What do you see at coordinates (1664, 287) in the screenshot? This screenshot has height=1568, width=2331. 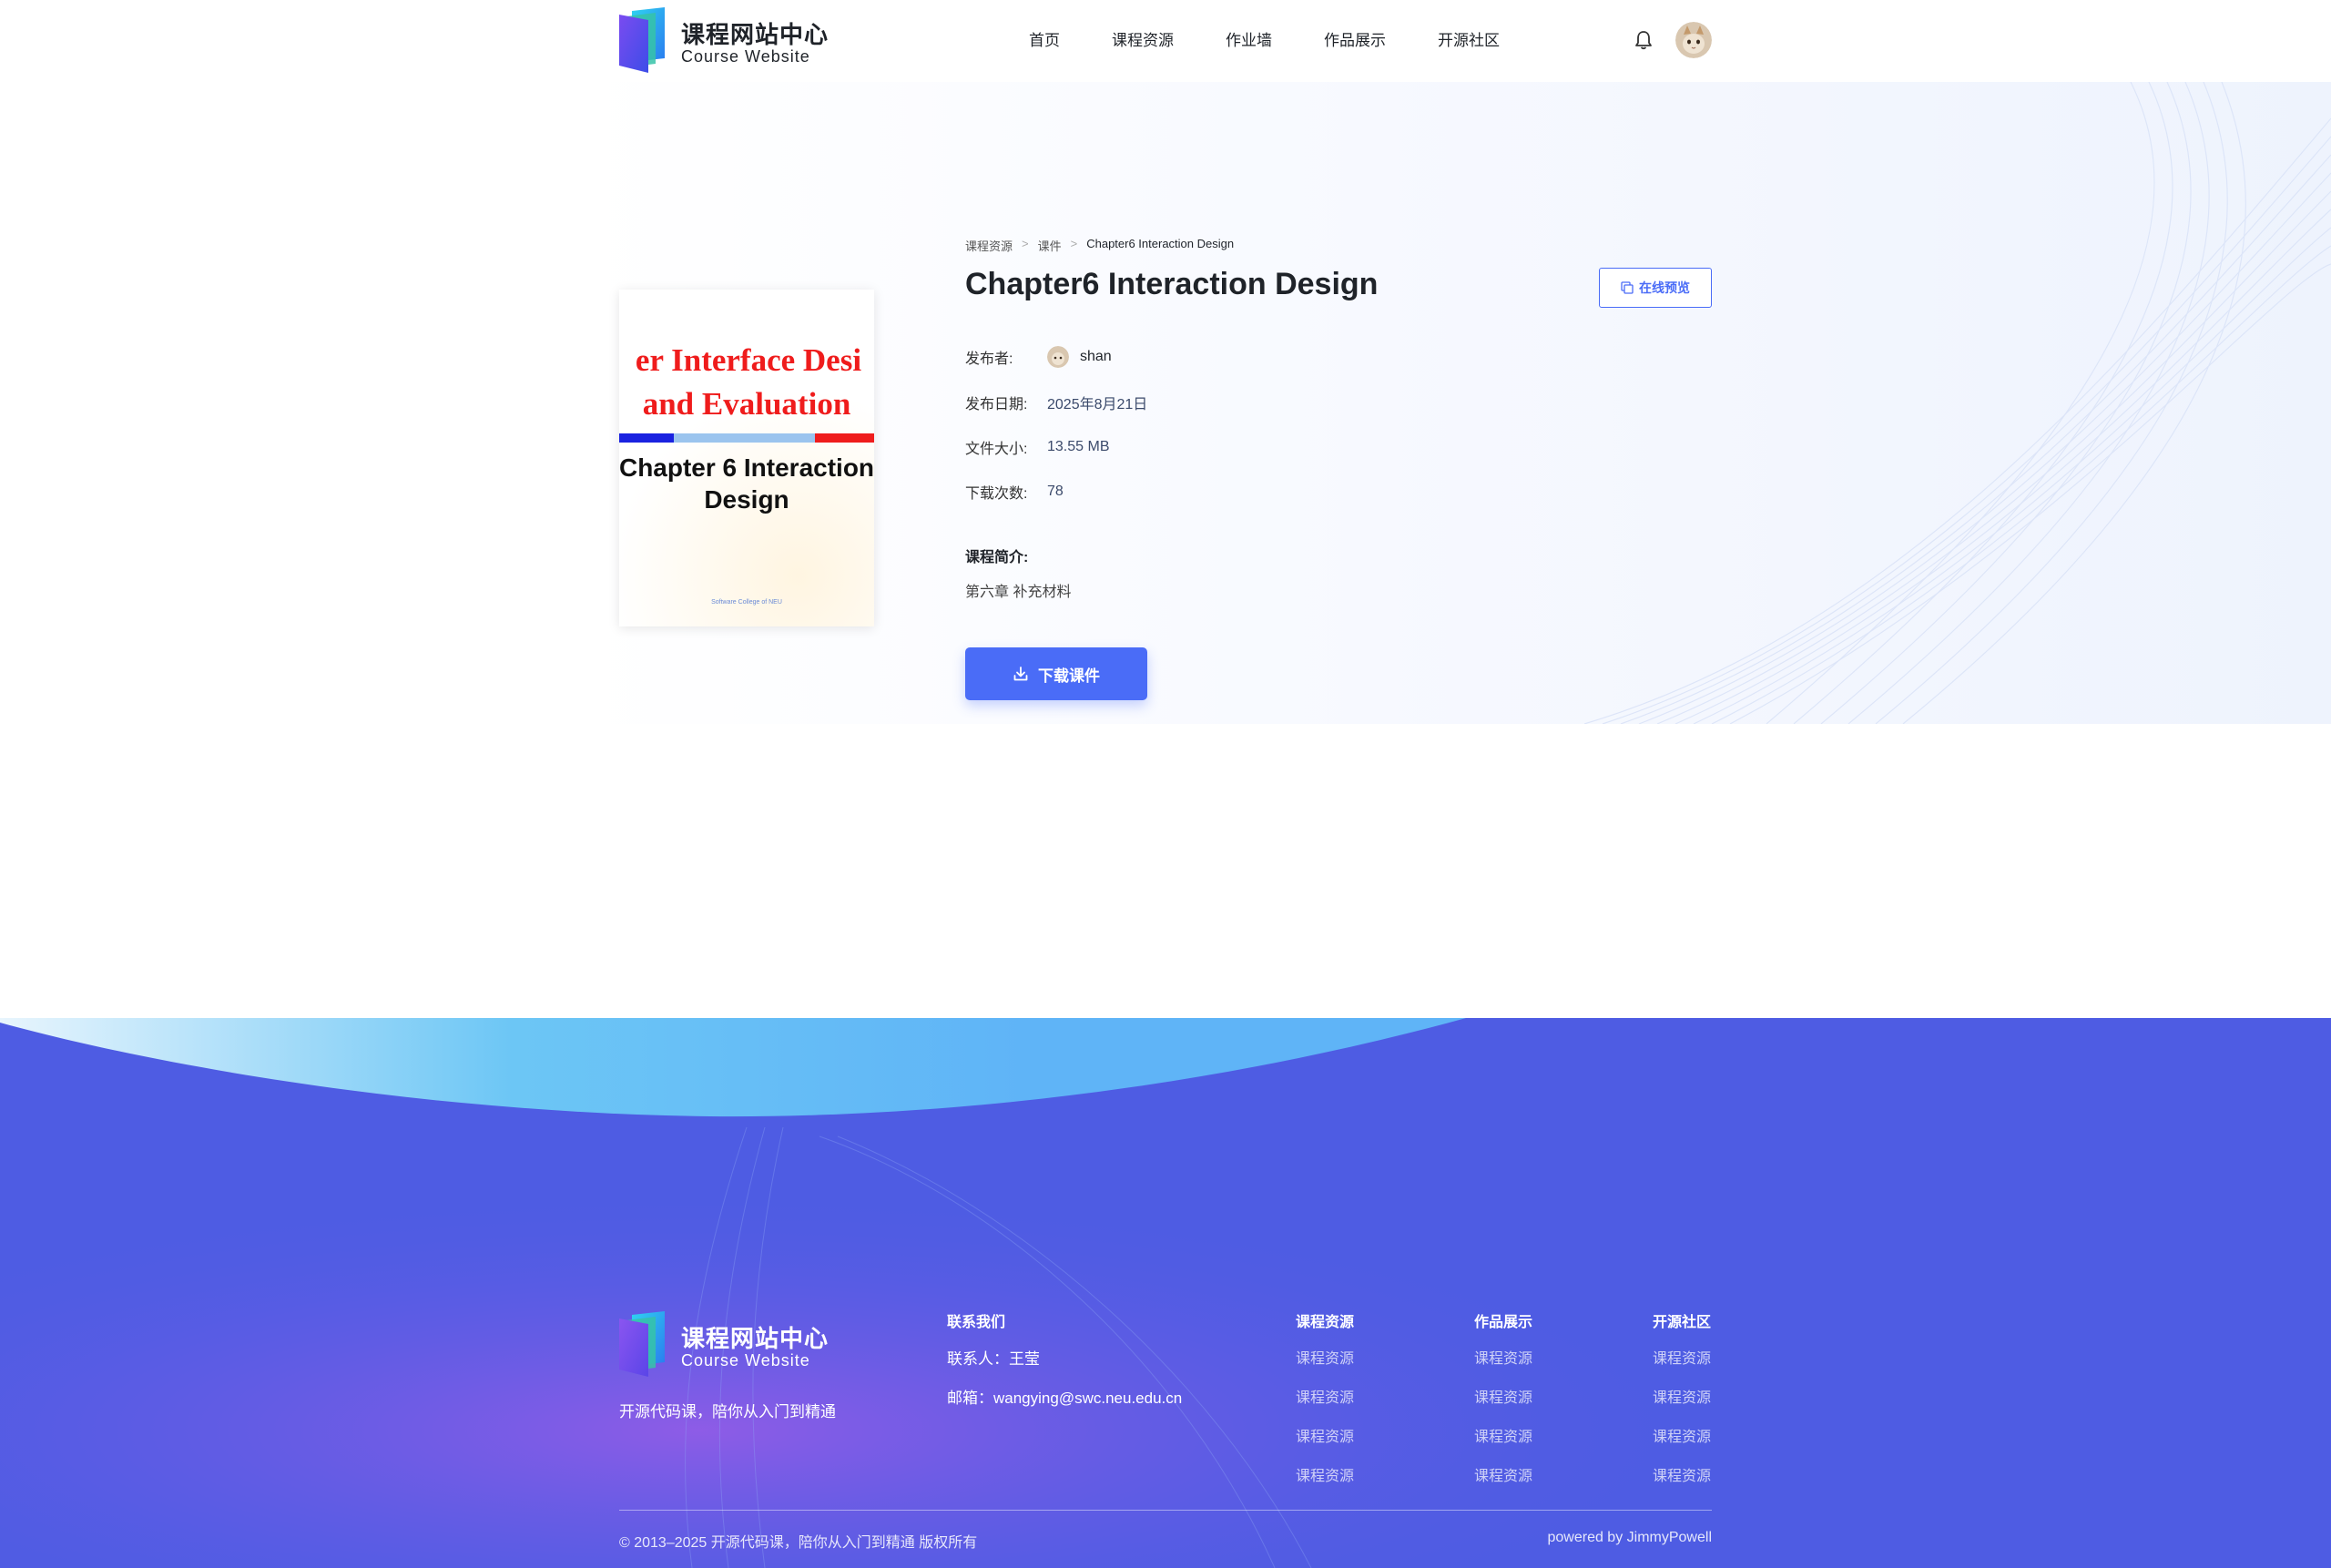 I see `online-preview-label: 在线预览` at bounding box center [1664, 287].